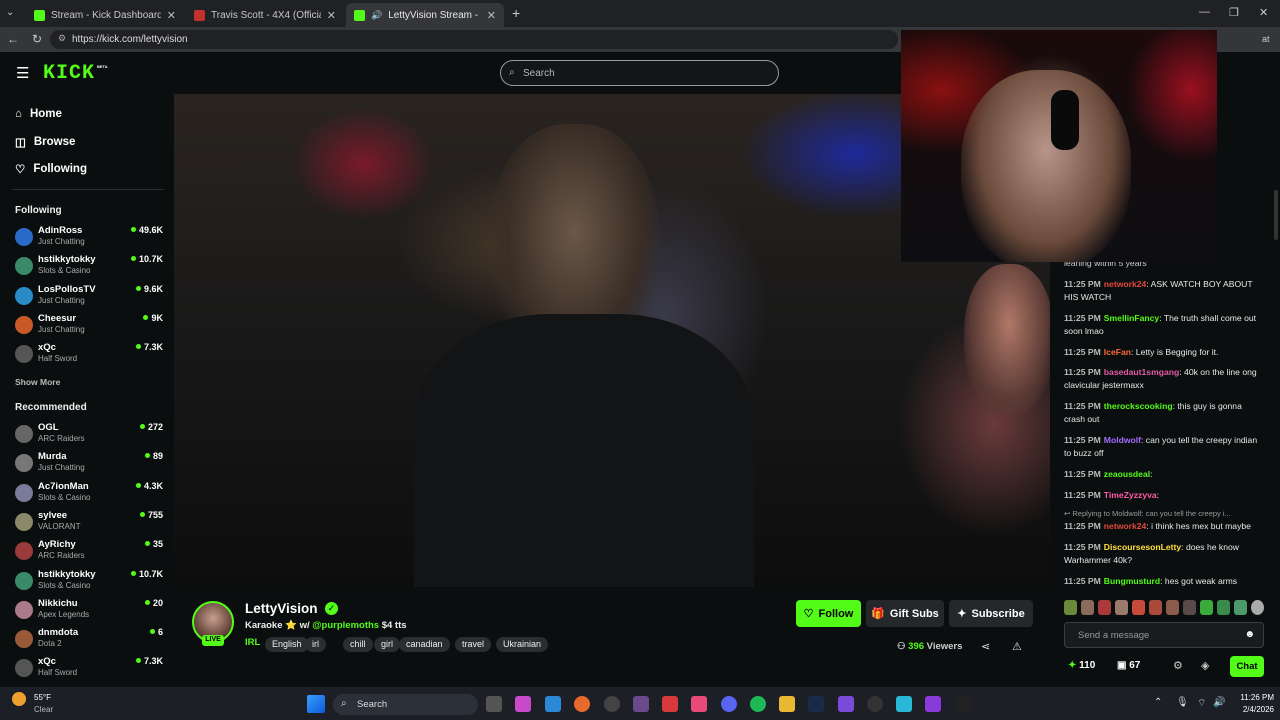  I want to click on clock-time: 11:26 PM, so click(1254, 697).